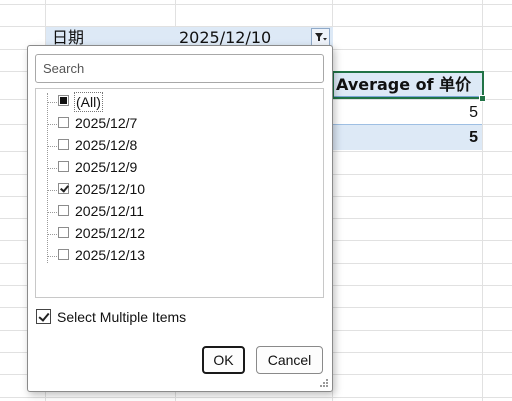 The image size is (512, 401). Describe the element at coordinates (177, 124) in the screenshot. I see `list-item: 2025/12/7` at that location.